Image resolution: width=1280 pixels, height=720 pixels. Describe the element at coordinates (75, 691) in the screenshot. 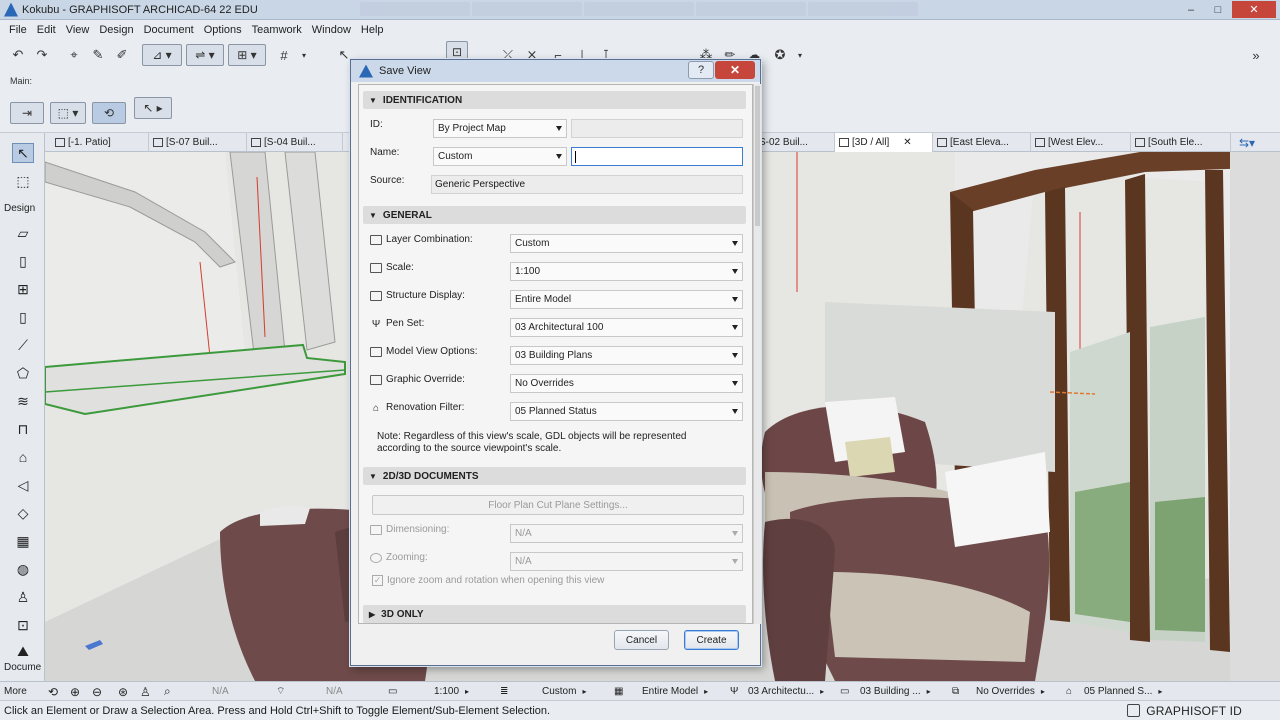

I see `zoom-in-icon: ⊕` at that location.